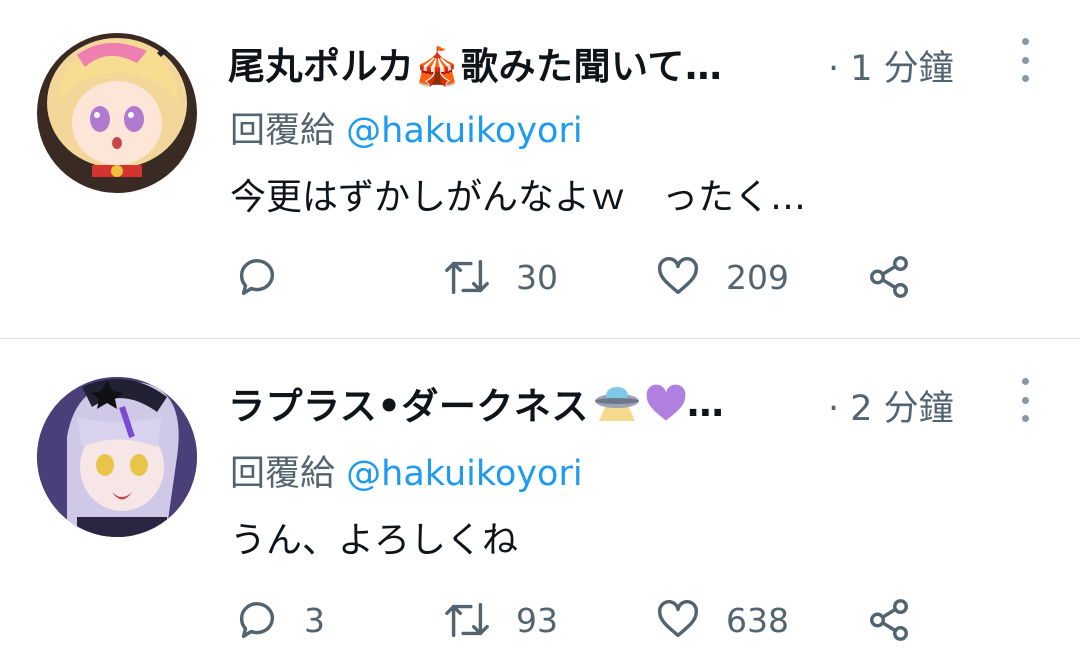  What do you see at coordinates (279, 620) in the screenshot?
I see `reply-button: 3` at bounding box center [279, 620].